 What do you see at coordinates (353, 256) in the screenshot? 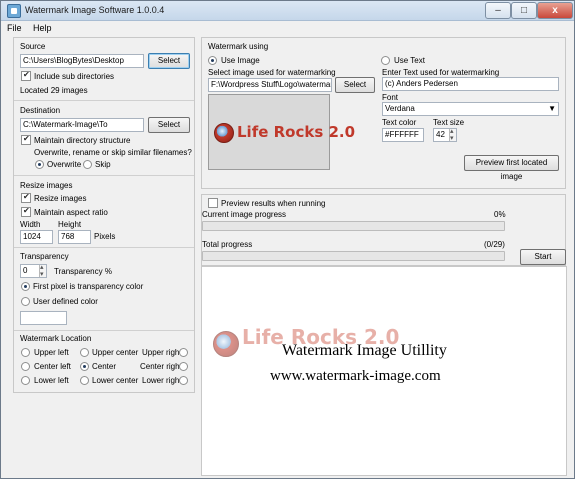
I see `total-progress-bar` at bounding box center [353, 256].